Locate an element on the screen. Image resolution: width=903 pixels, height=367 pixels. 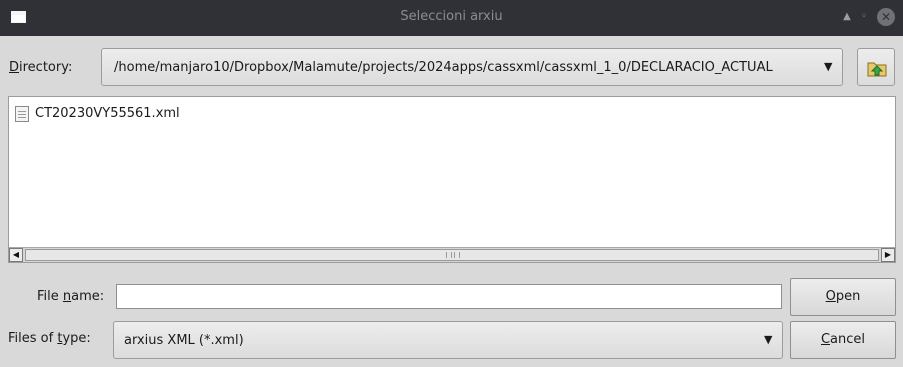
window-title: Seleccioni arxiu is located at coordinates (451, 16).